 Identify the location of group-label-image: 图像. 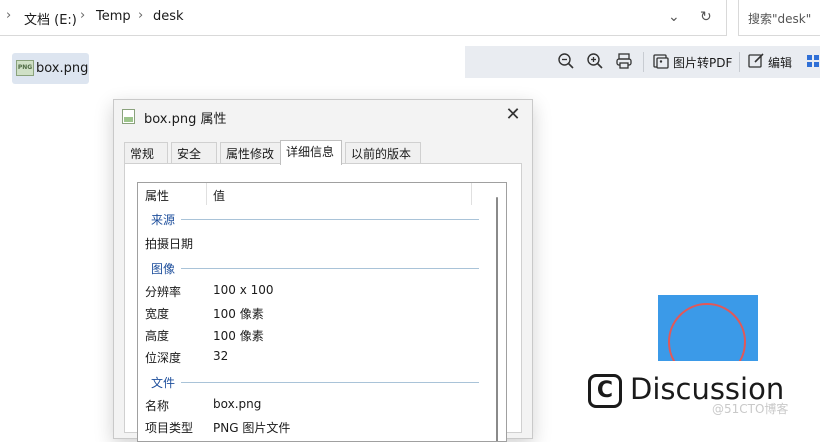
(163, 269).